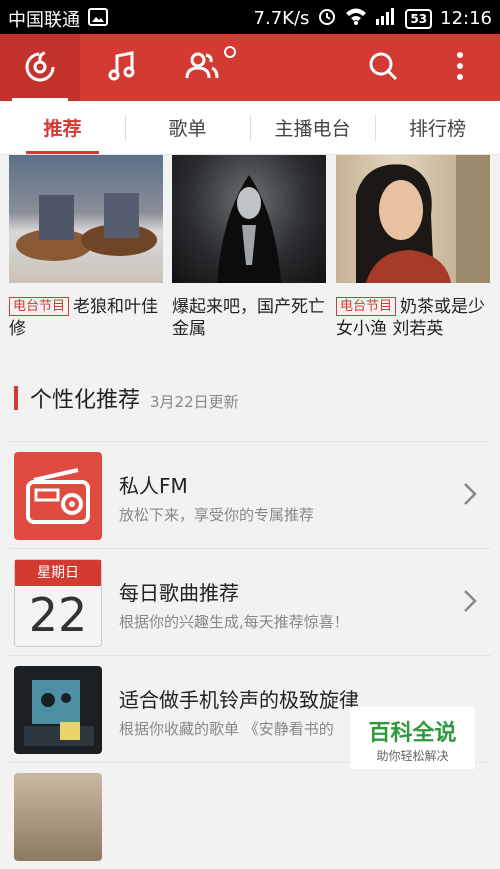  I want to click on app-bar, so click(250, 67).